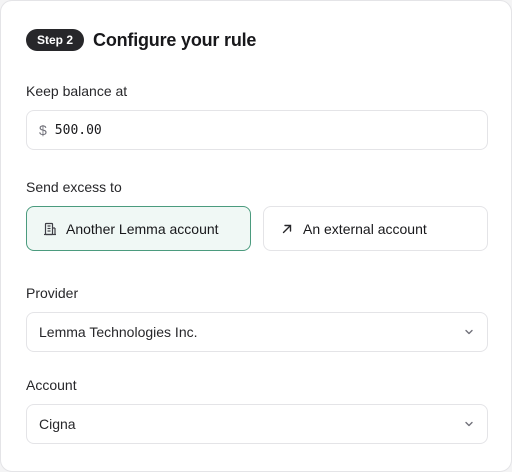  What do you see at coordinates (55, 40) in the screenshot?
I see `step-badge: Step 2` at bounding box center [55, 40].